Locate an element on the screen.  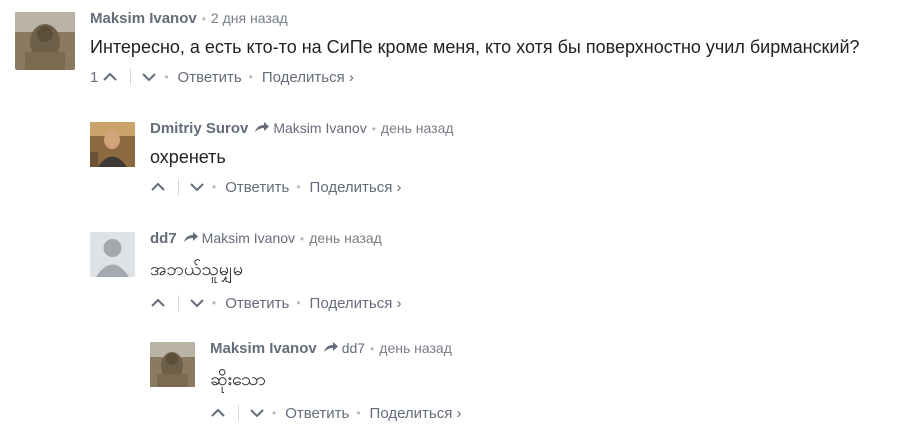
comment-header: dd7 Maksim Ivanov • день назад is located at coordinates (276, 240).